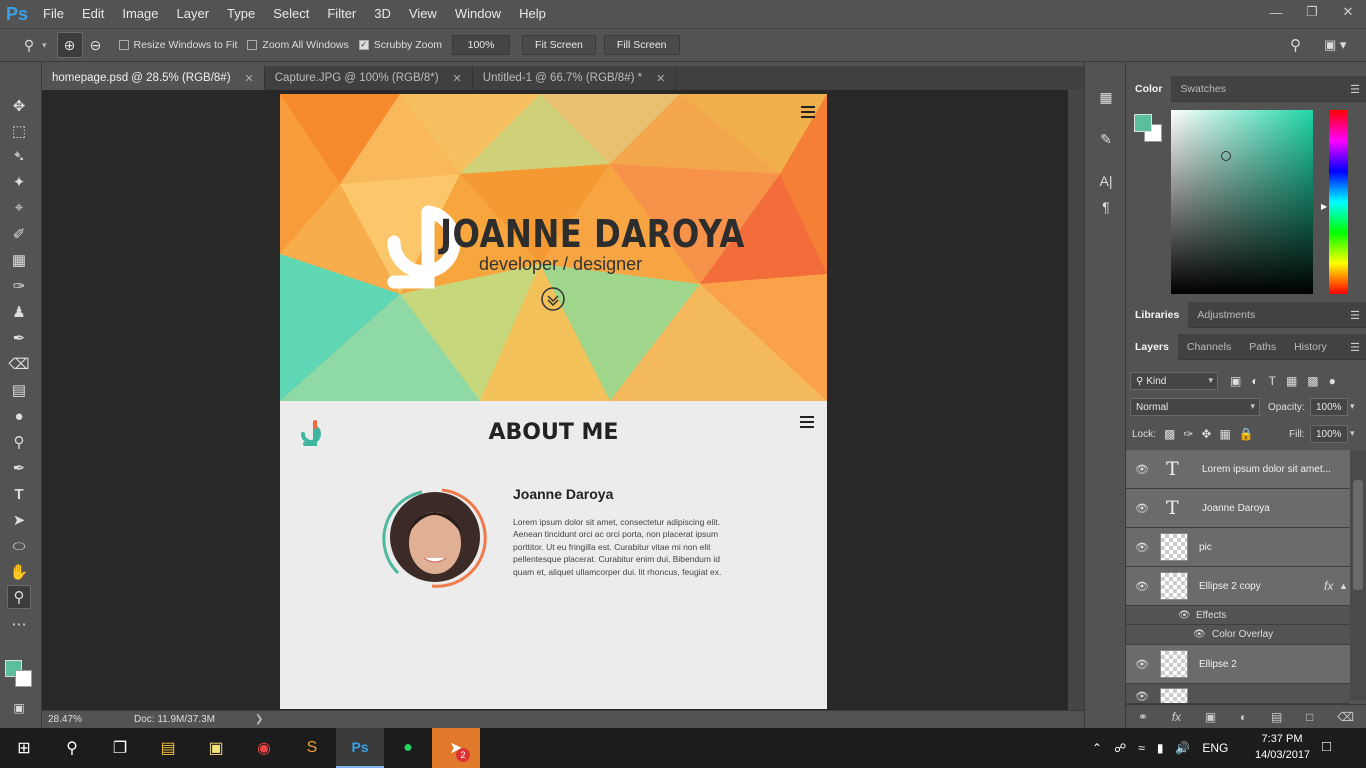 The image size is (1366, 768). Describe the element at coordinates (1310, 347) in the screenshot. I see `tab-history: History` at that location.